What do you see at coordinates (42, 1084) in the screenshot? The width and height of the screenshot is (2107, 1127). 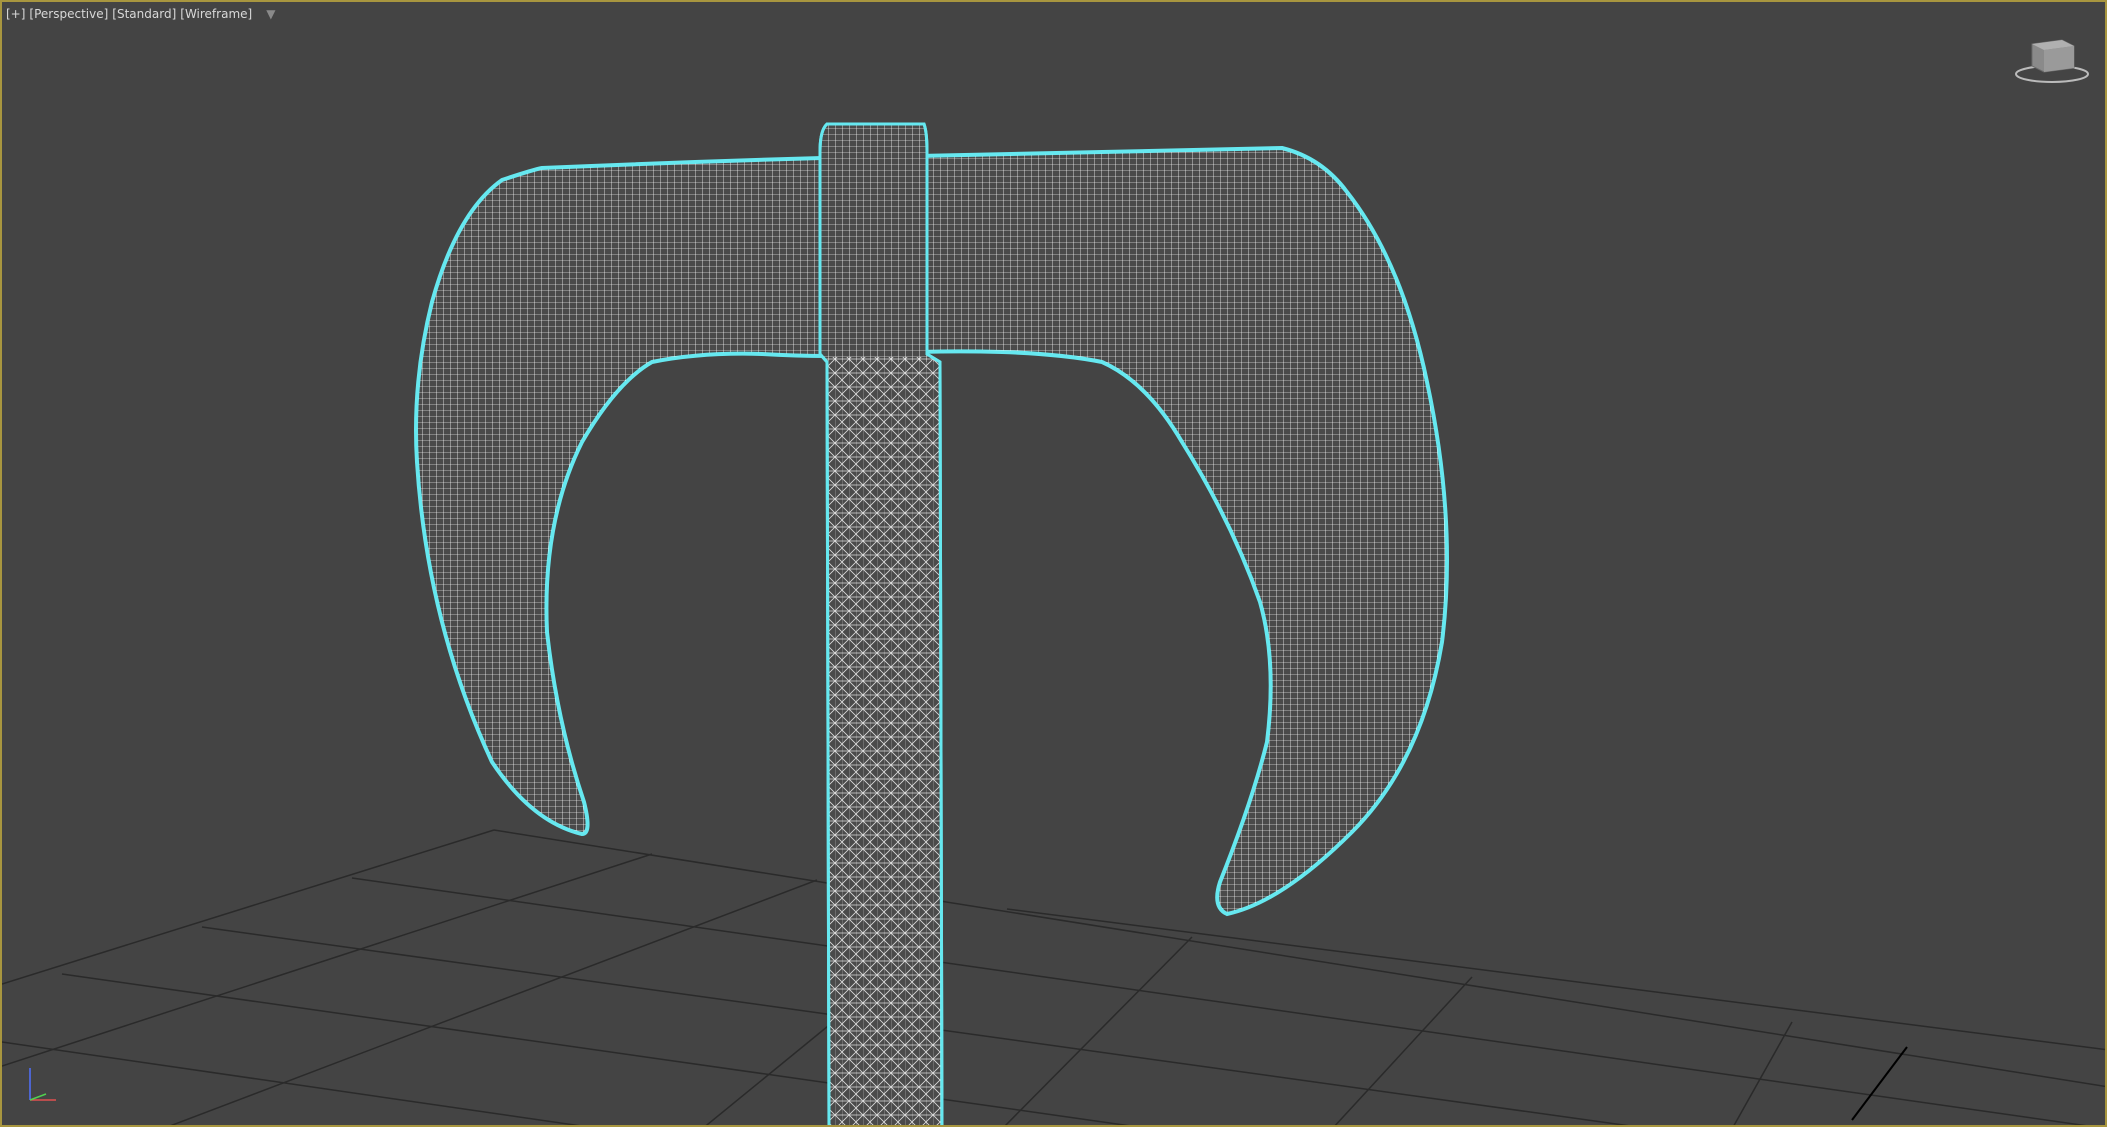 I see `axis-tripod-icon` at bounding box center [42, 1084].